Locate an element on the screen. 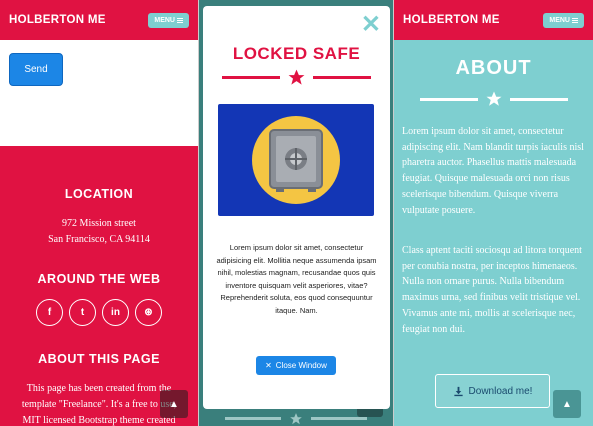 The image size is (593, 426). twitter-icon: t is located at coordinates (82, 312).